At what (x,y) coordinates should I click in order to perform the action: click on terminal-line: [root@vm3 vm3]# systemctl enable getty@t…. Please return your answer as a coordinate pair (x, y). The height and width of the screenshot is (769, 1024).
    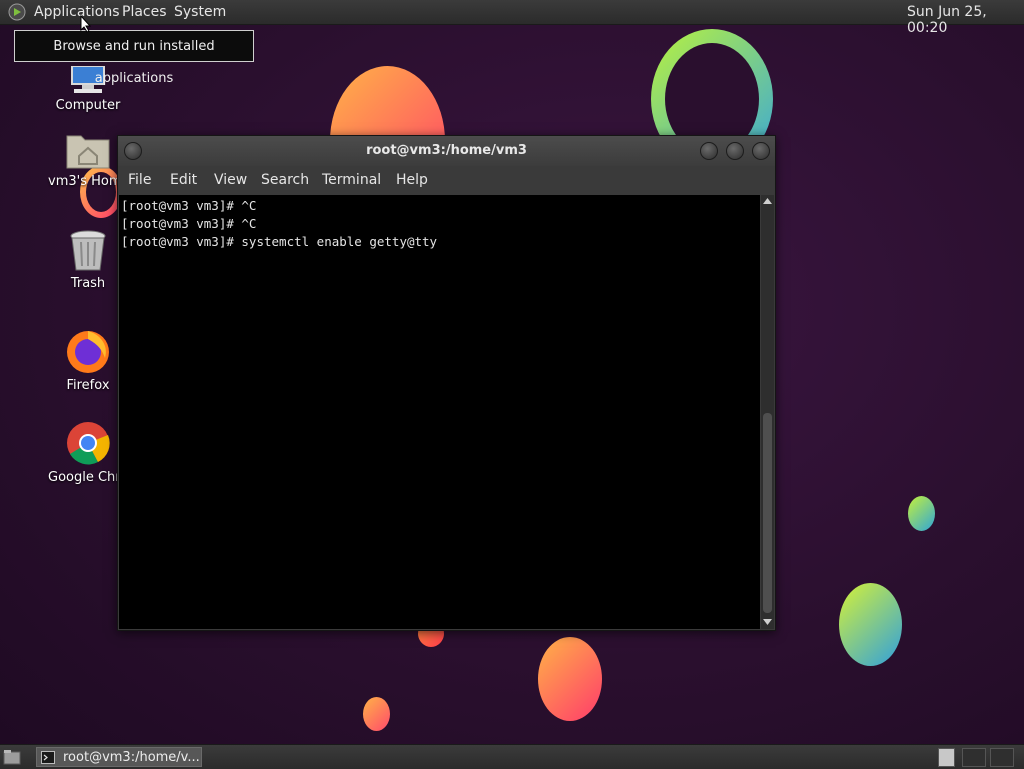
    Looking at the image, I should click on (279, 241).